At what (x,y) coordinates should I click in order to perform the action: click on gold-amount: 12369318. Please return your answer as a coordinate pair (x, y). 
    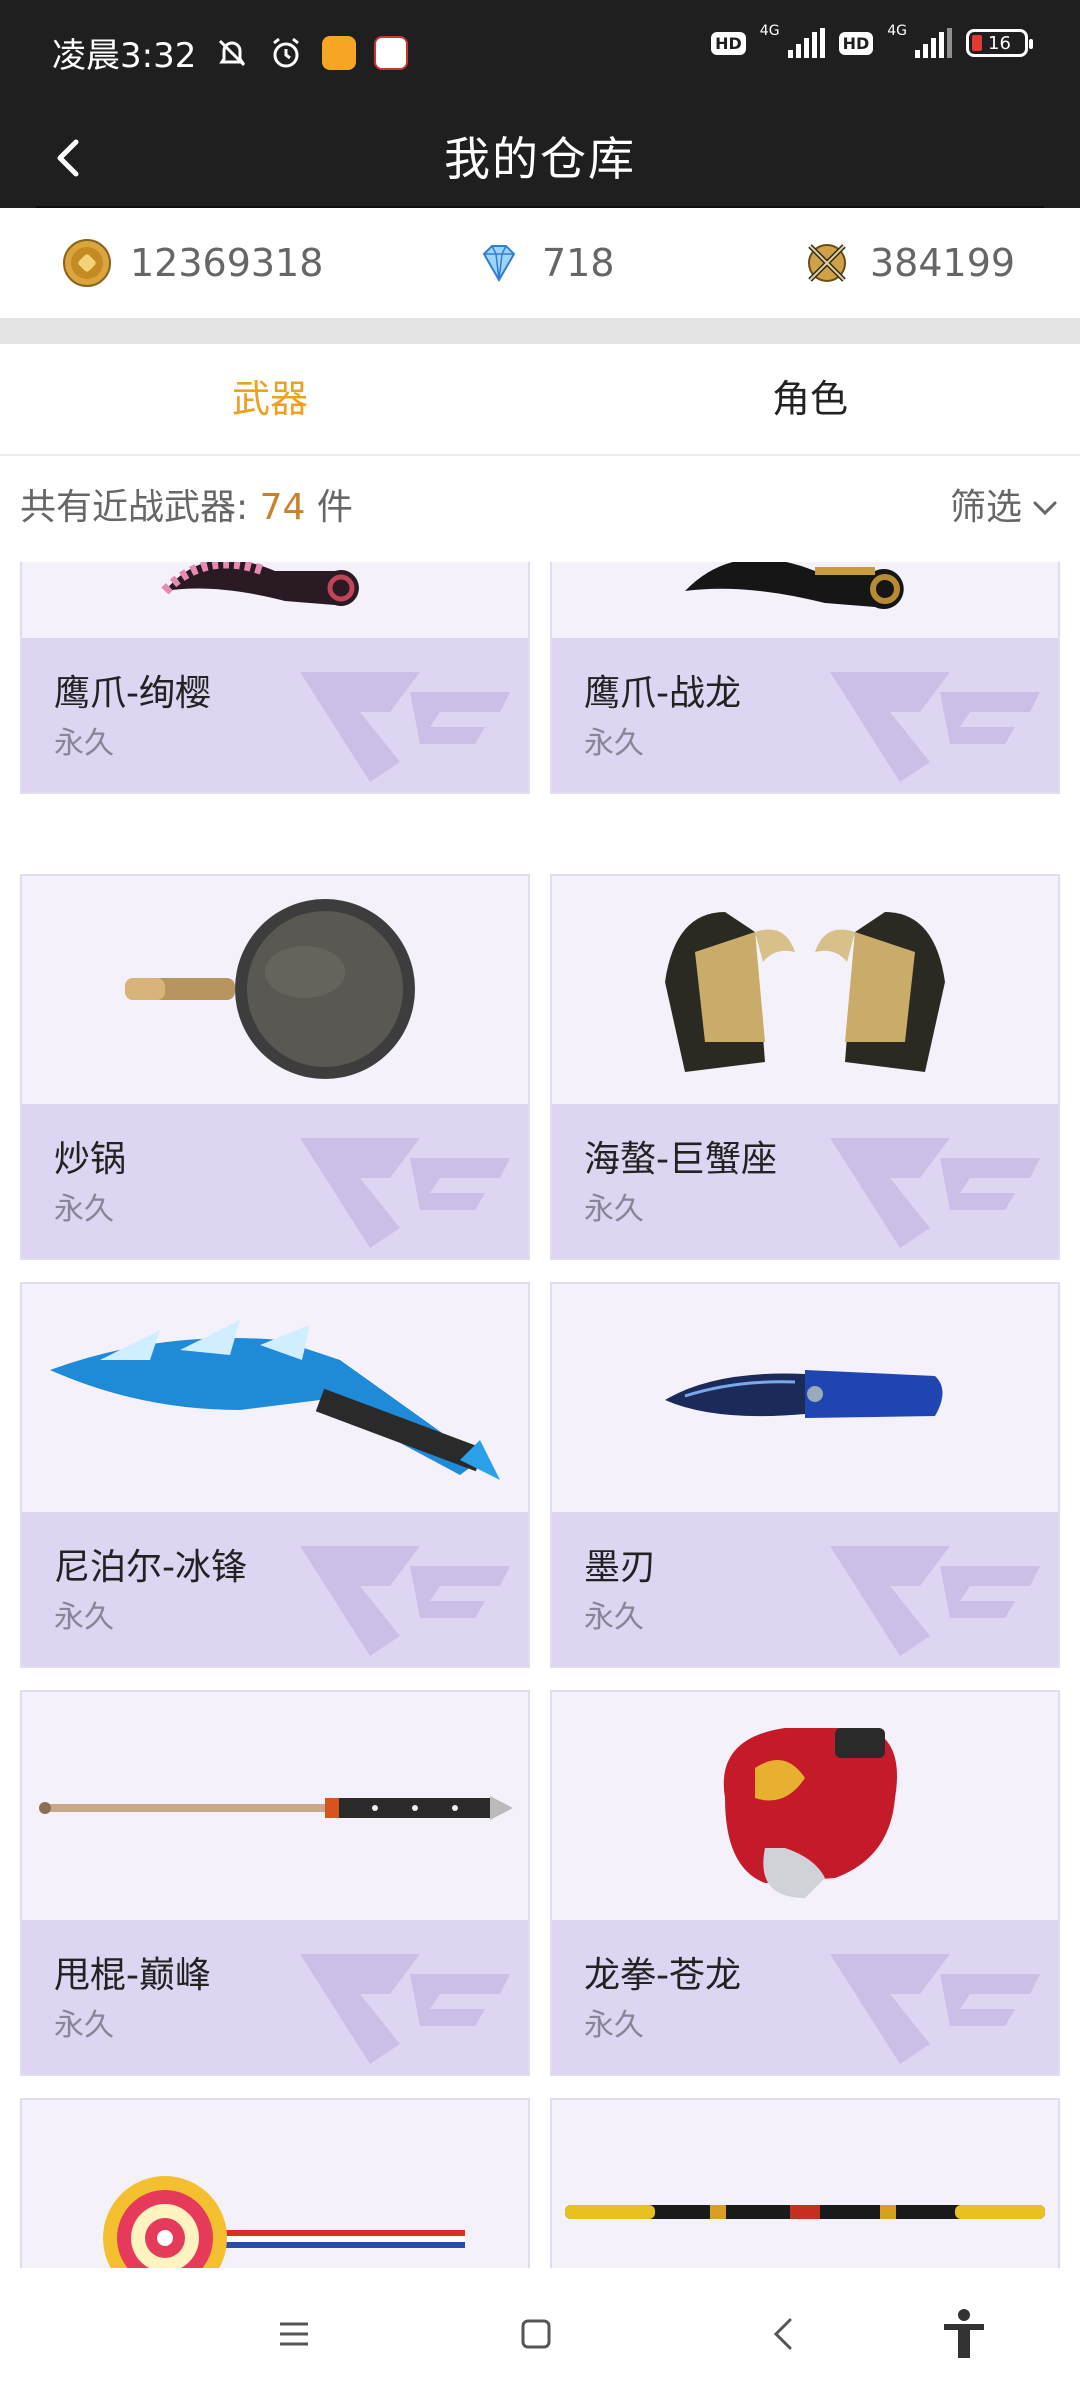
    Looking at the image, I should click on (227, 263).